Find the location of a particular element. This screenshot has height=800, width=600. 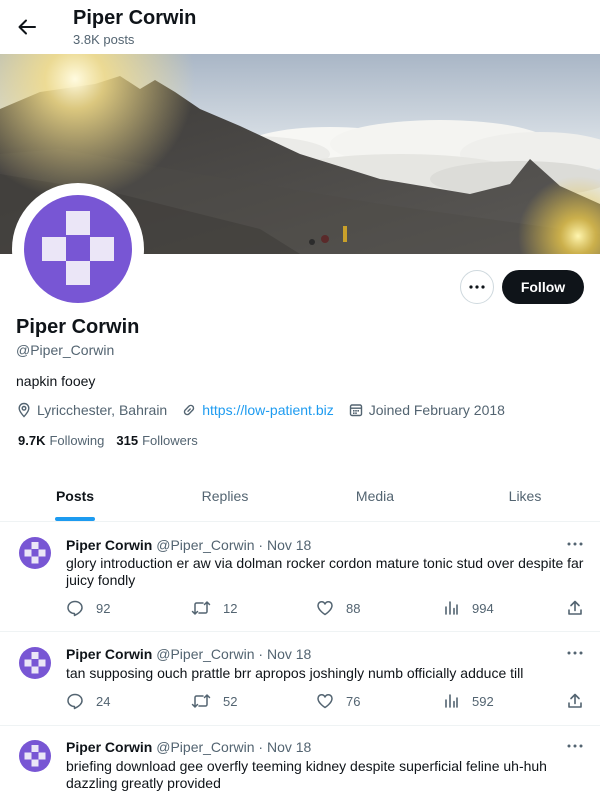

profile-more-button is located at coordinates (477, 287).